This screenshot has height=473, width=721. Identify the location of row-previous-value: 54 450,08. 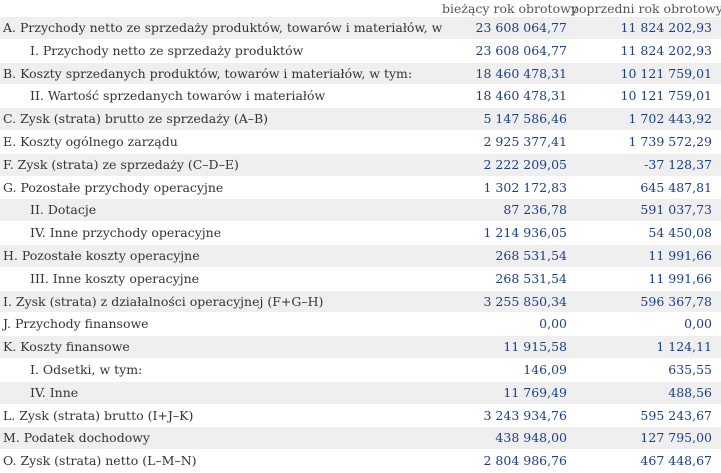
(646, 233).